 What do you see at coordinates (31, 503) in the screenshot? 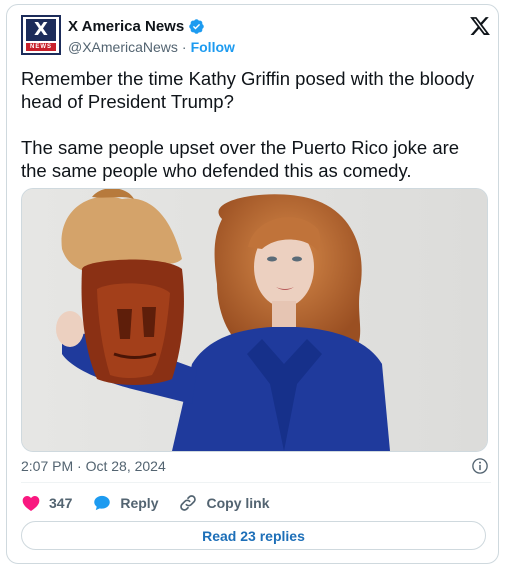
I see `heart-icon` at bounding box center [31, 503].